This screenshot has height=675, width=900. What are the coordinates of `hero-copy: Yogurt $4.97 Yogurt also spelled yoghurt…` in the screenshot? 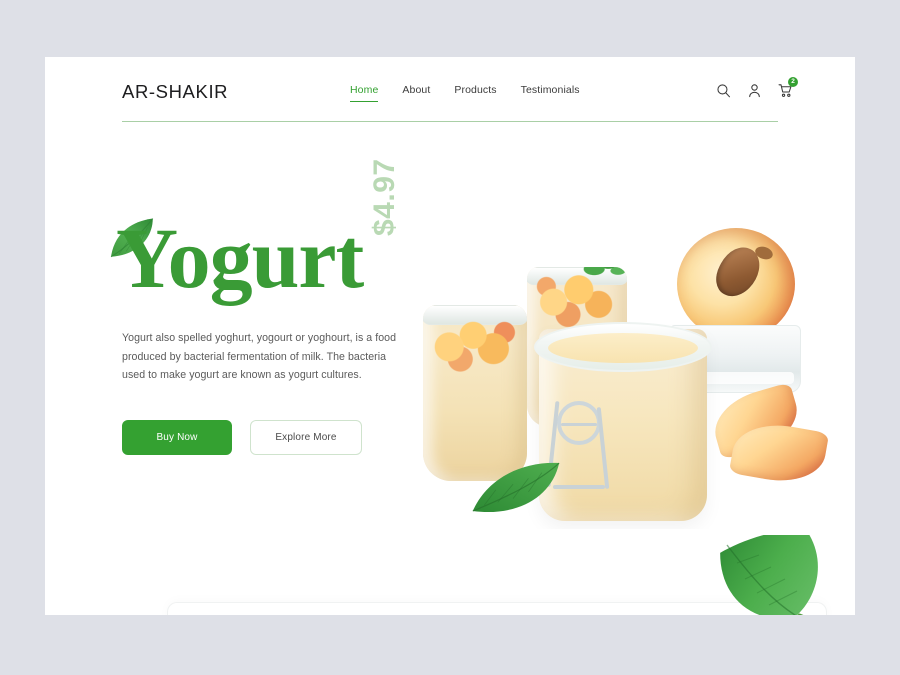 It's located at (269, 306).